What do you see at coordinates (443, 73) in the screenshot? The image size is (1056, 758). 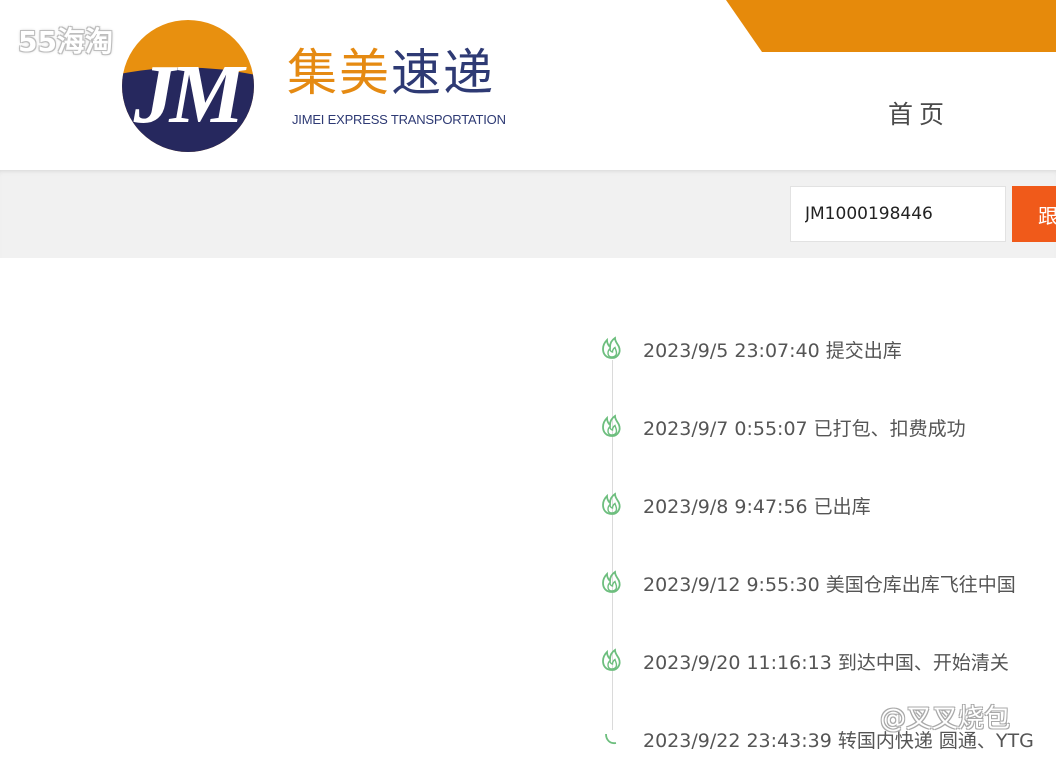 I see `brand-name-cn-part2: 速递` at bounding box center [443, 73].